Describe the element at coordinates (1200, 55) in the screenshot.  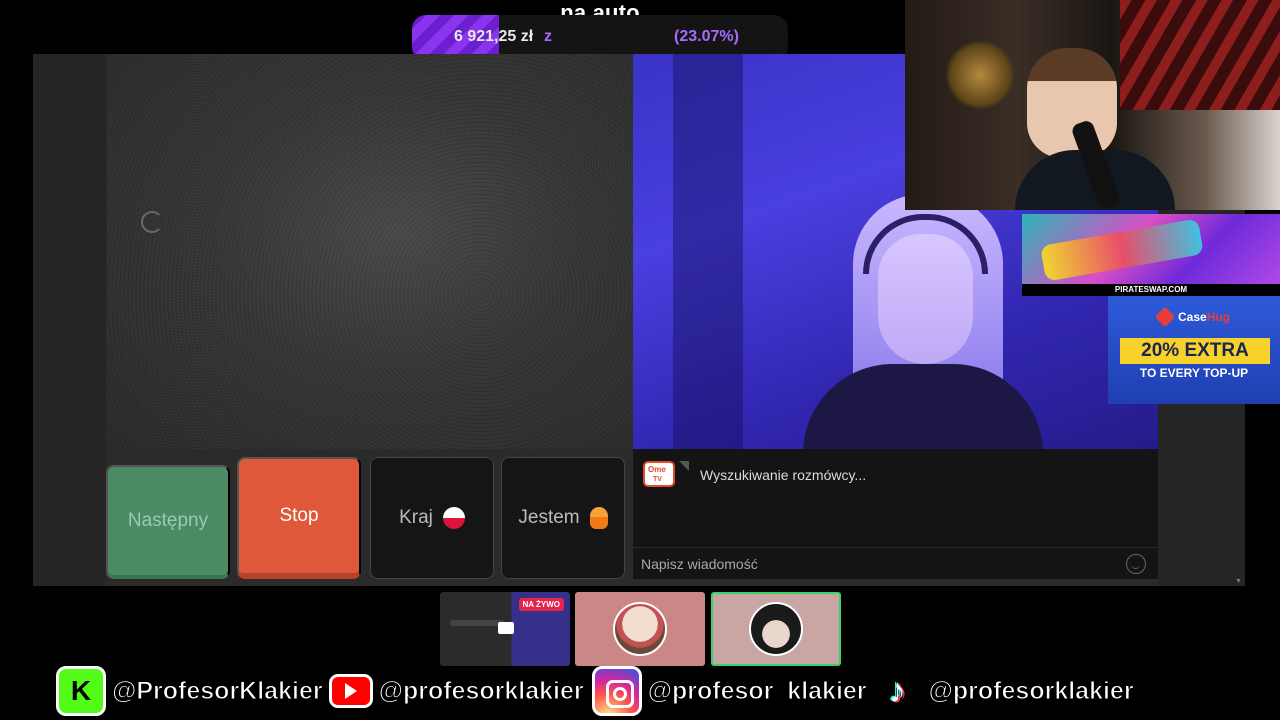
I see `room-decor` at that location.